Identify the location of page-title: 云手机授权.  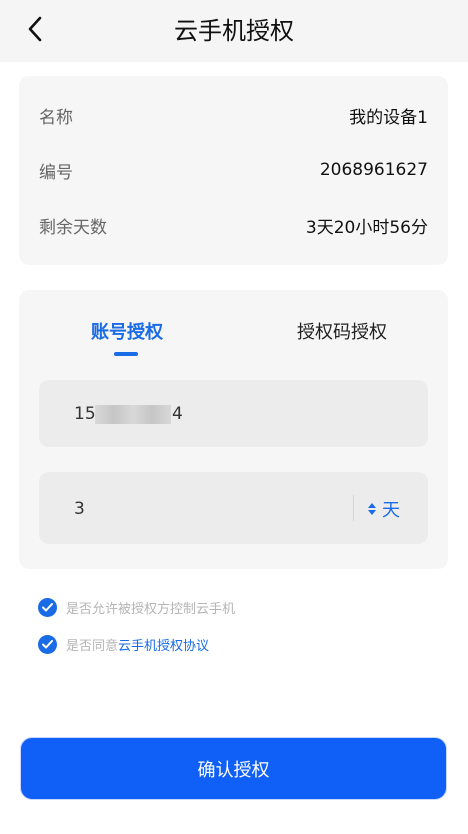
(234, 31).